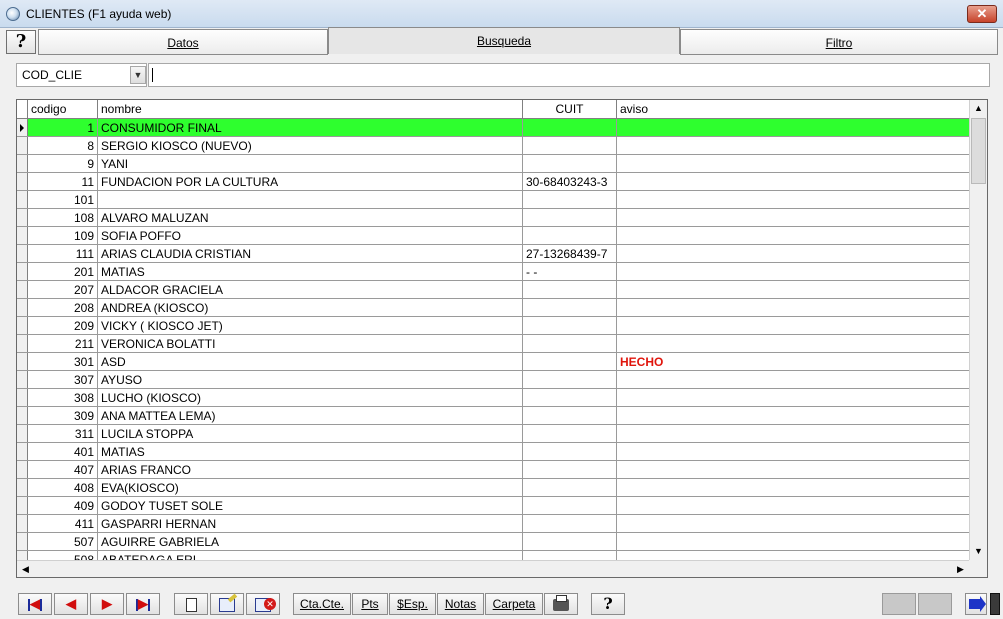 This screenshot has width=1003, height=619. I want to click on table-row: 9 YANI, so click(493, 164).